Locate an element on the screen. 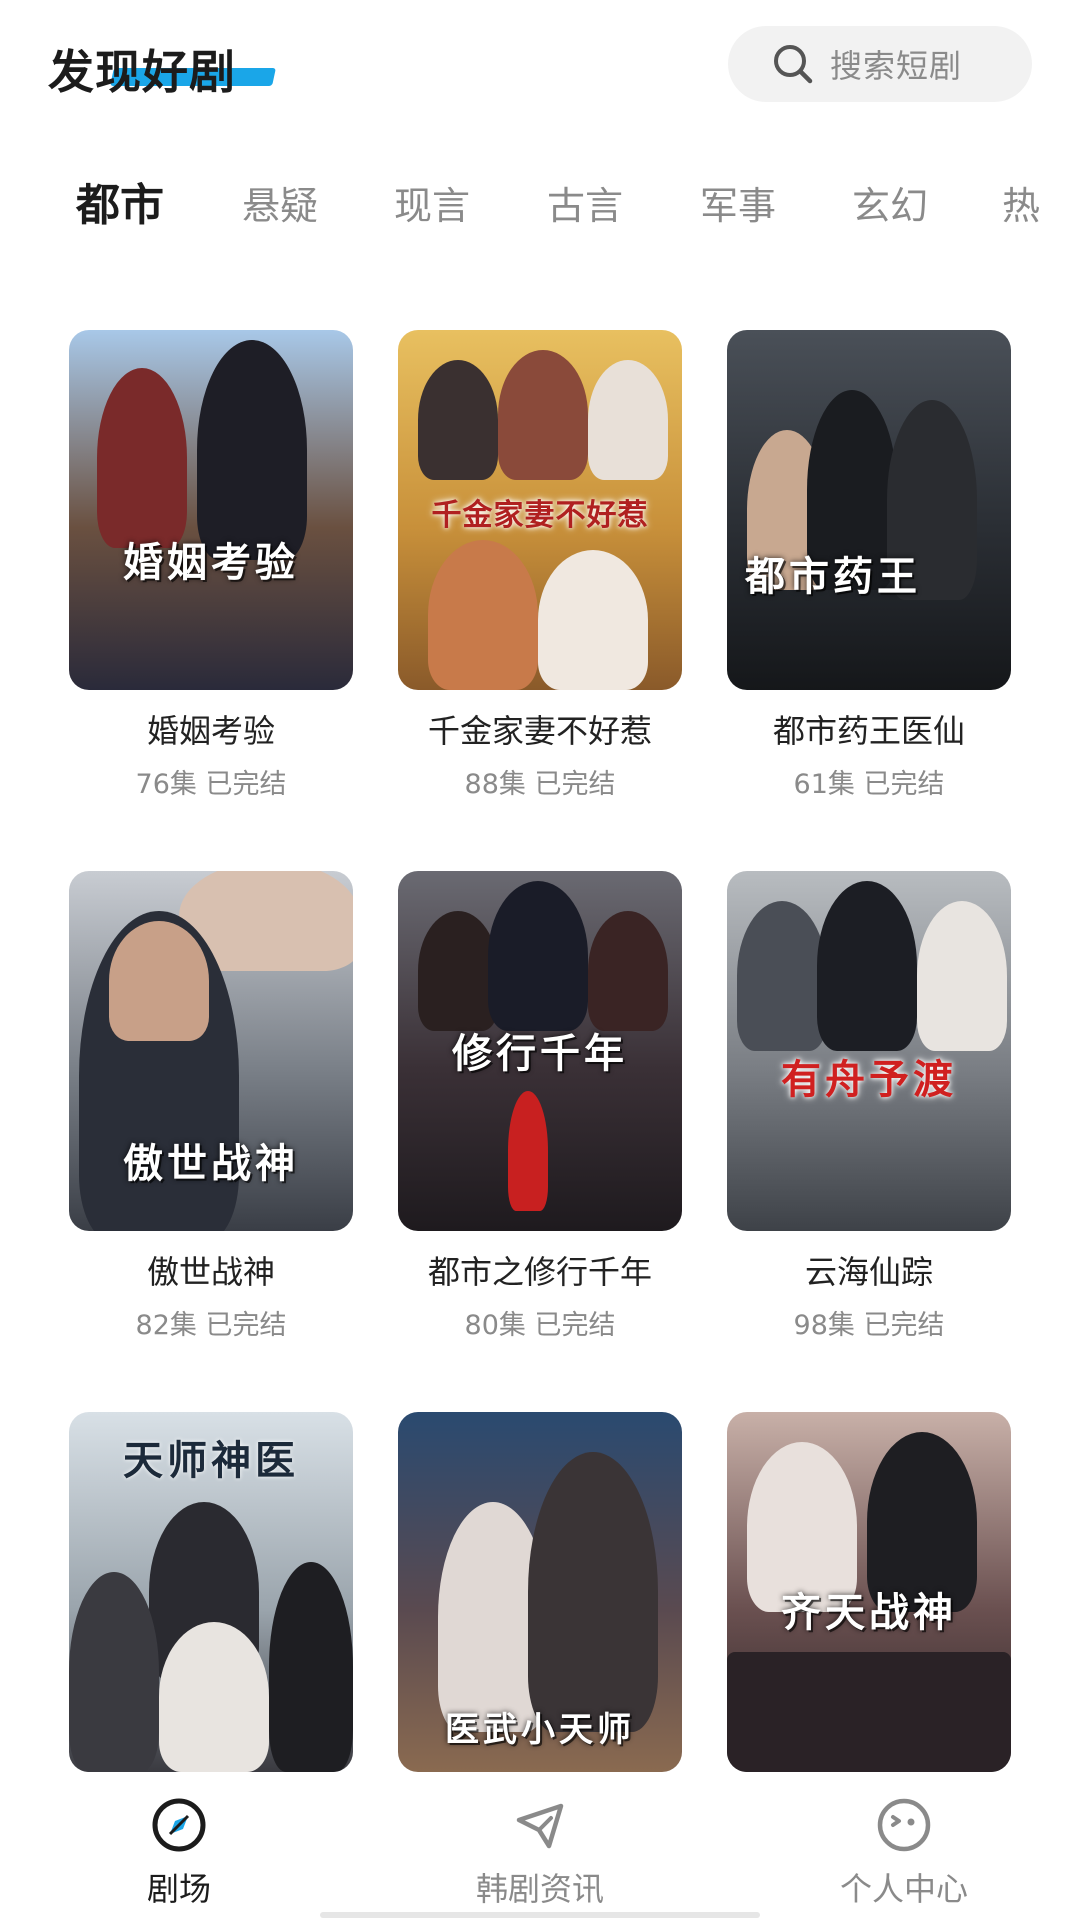  drama-poster: 医武小天师 is located at coordinates (540, 1592).